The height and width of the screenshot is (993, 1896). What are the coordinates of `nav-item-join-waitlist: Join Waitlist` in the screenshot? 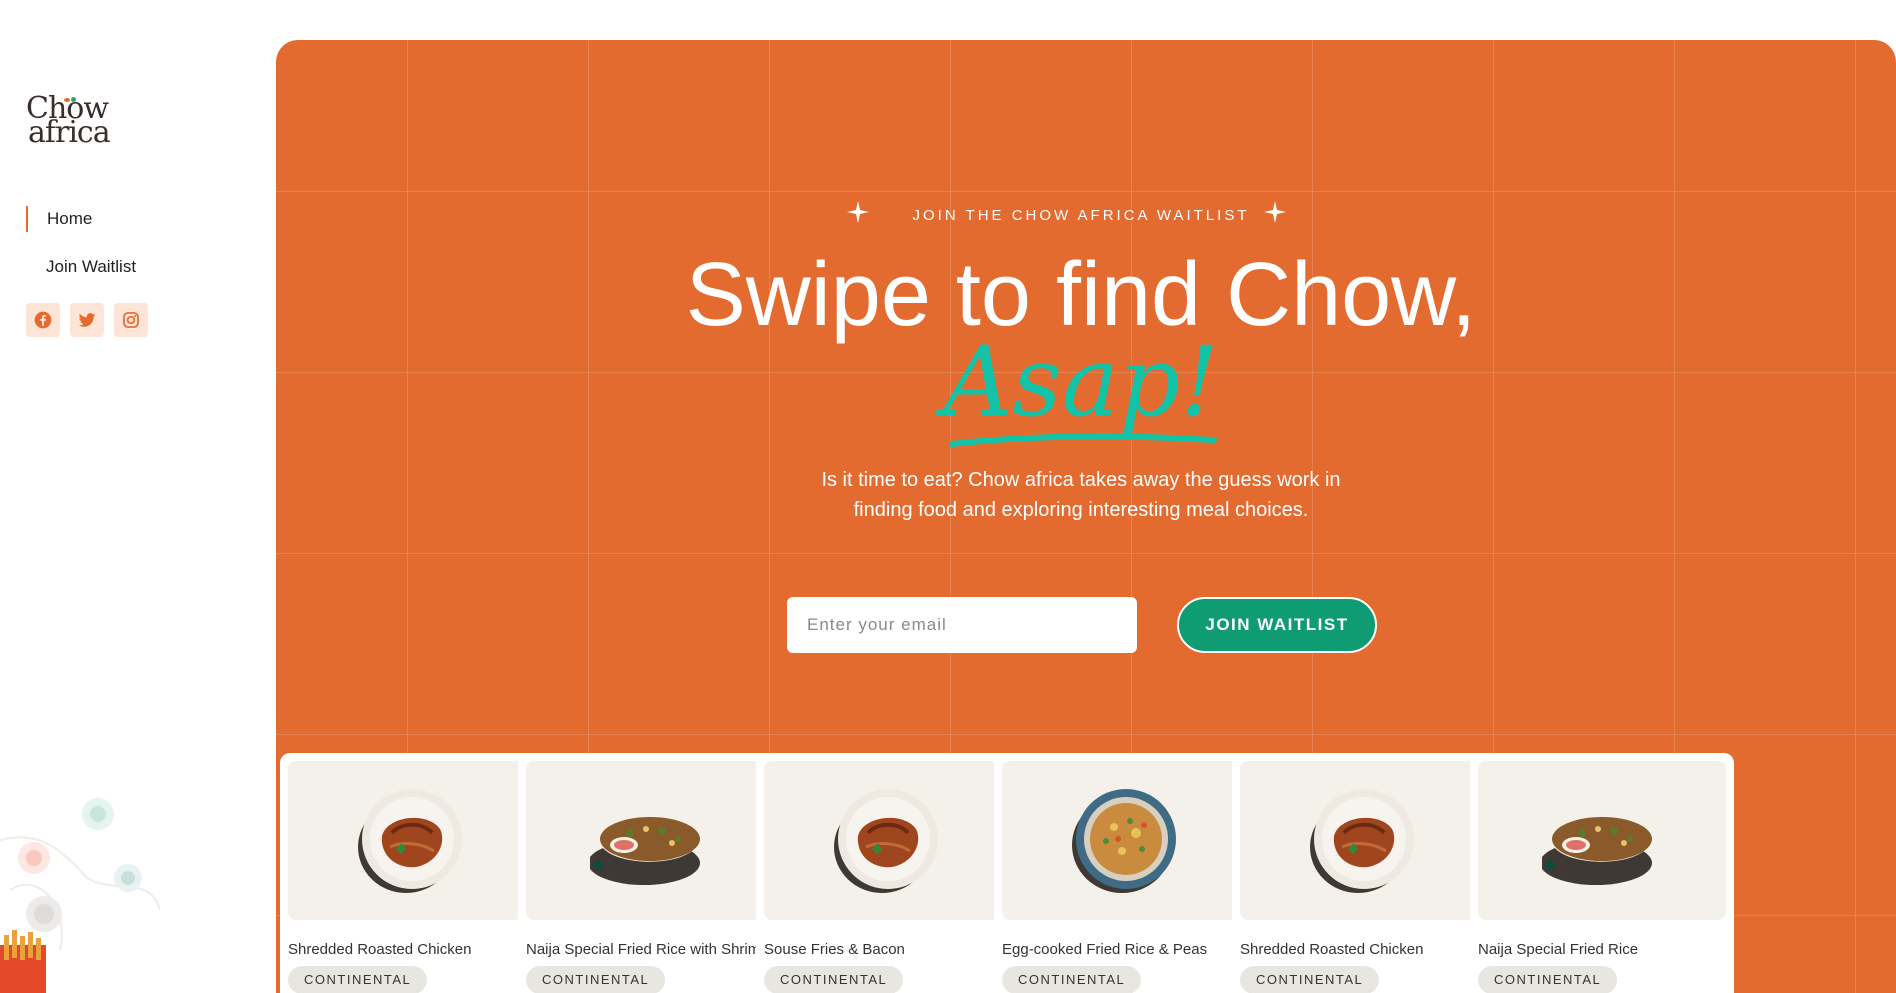 It's located at (91, 267).